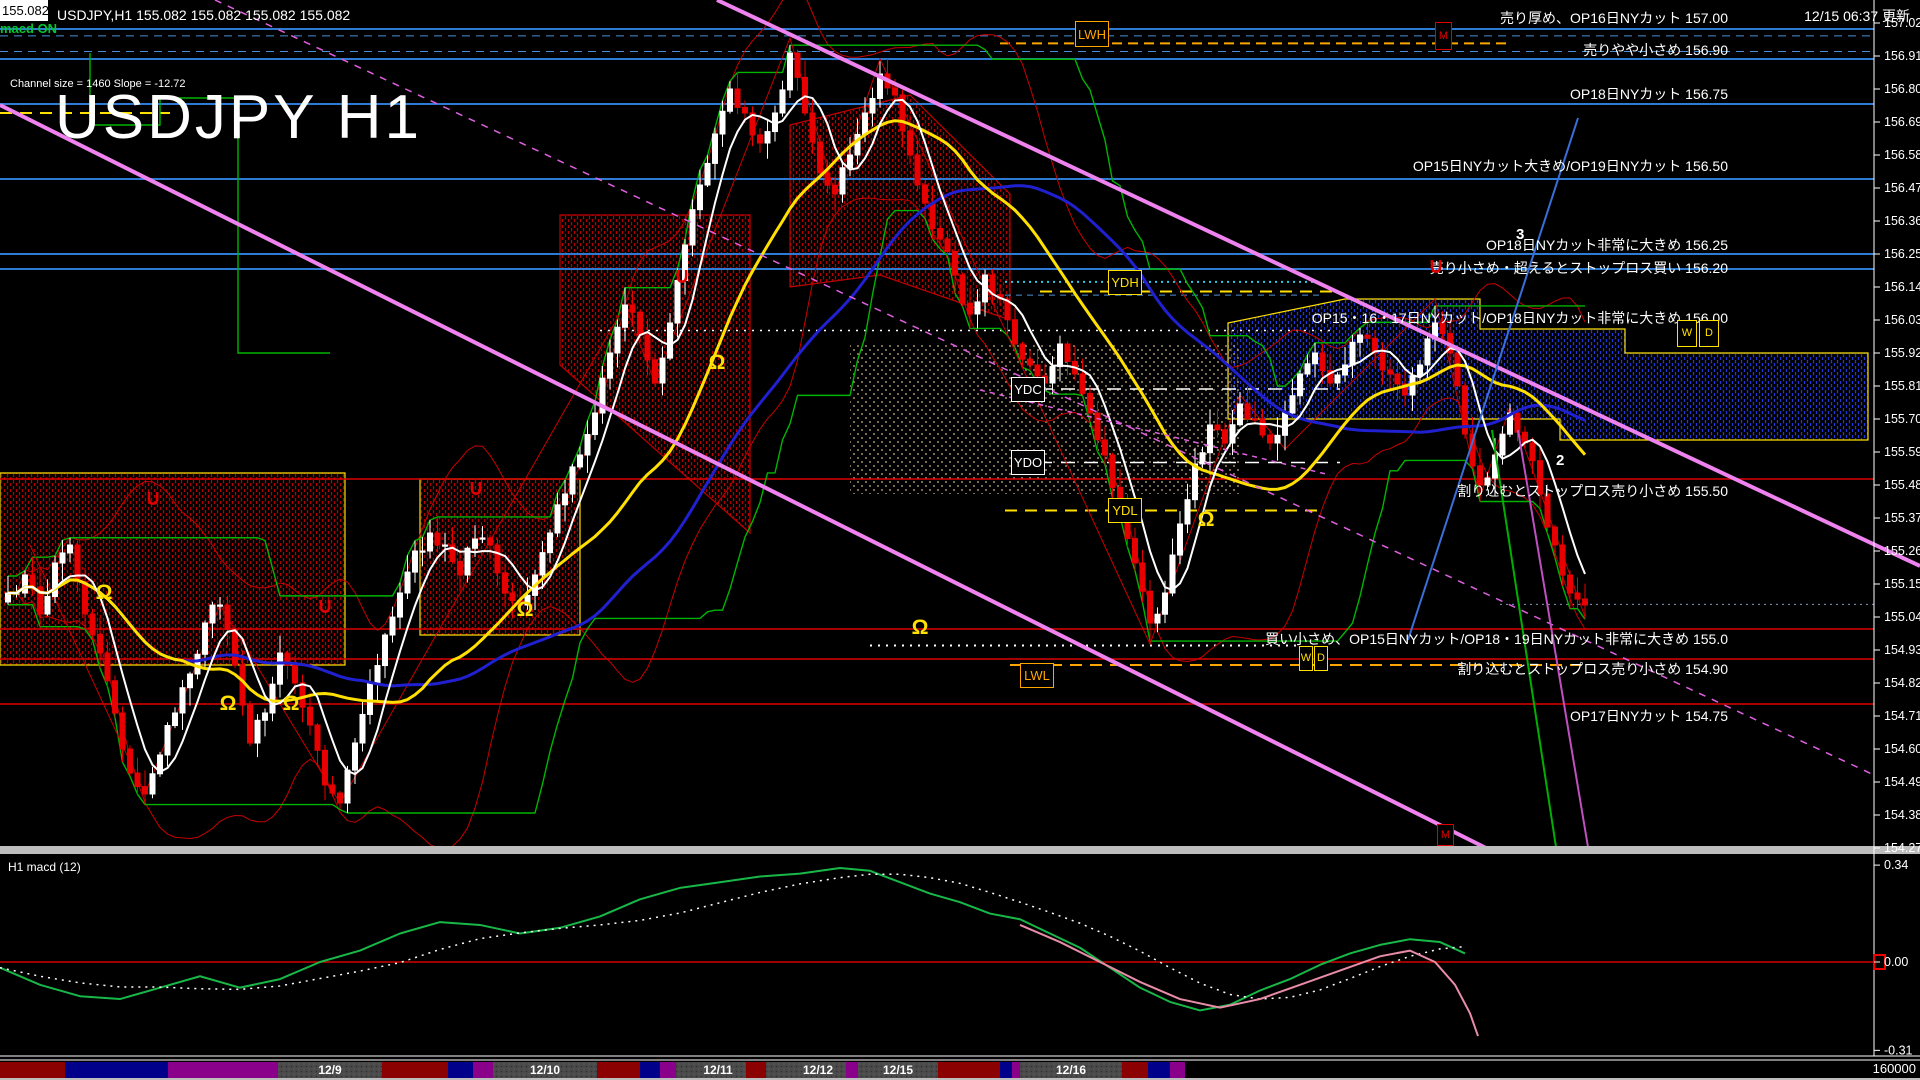 Image resolution: width=1920 pixels, height=1080 pixels. What do you see at coordinates (1902, 353) in the screenshot?
I see `price-tick-label: 155.920` at bounding box center [1902, 353].